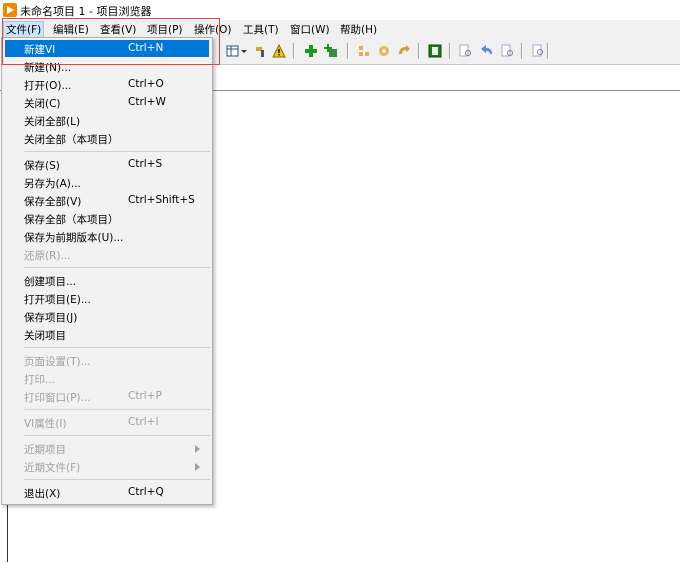  What do you see at coordinates (358, 29) in the screenshot?
I see `menu-help: 帮助(H)` at bounding box center [358, 29].